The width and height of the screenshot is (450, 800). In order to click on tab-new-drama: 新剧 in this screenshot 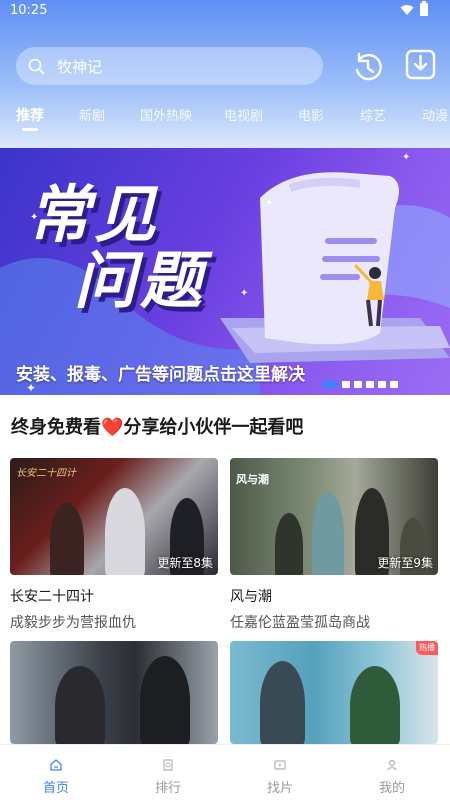, I will do `click(92, 114)`.